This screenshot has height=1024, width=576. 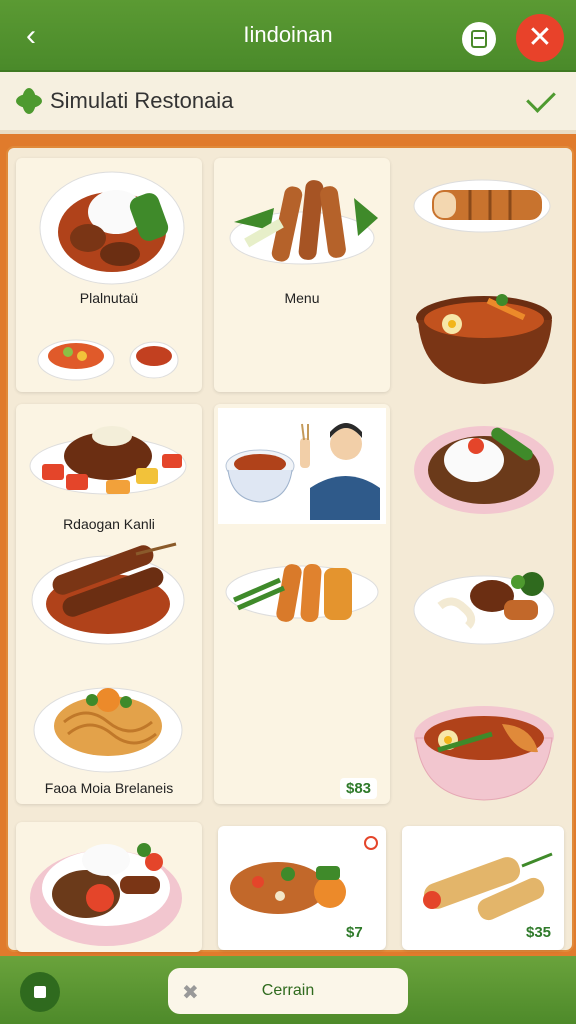 What do you see at coordinates (484, 608) in the screenshot?
I see `dish-image-meat-plate` at bounding box center [484, 608].